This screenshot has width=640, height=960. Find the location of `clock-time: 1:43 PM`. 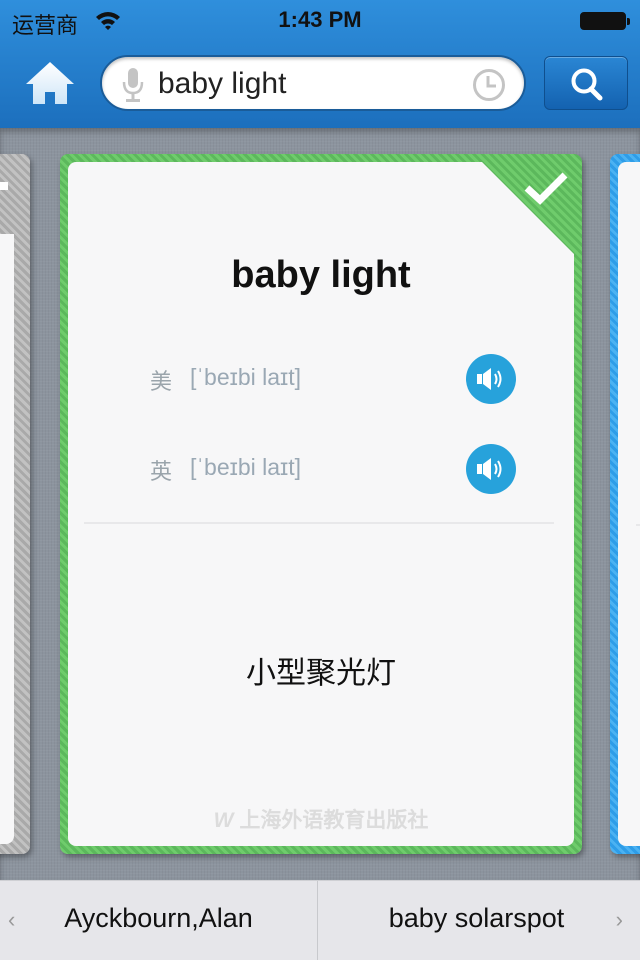

clock-time: 1:43 PM is located at coordinates (320, 19).